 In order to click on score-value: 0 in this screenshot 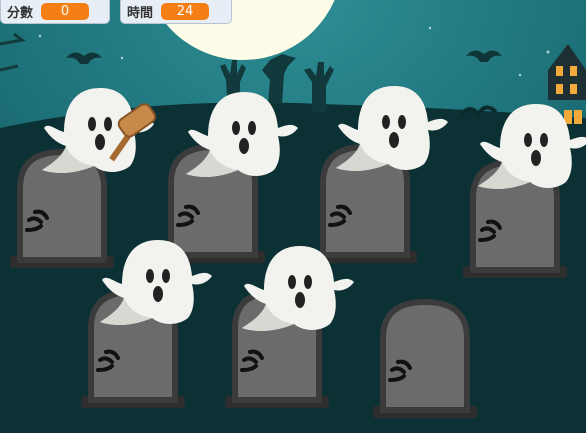, I will do `click(65, 11)`.